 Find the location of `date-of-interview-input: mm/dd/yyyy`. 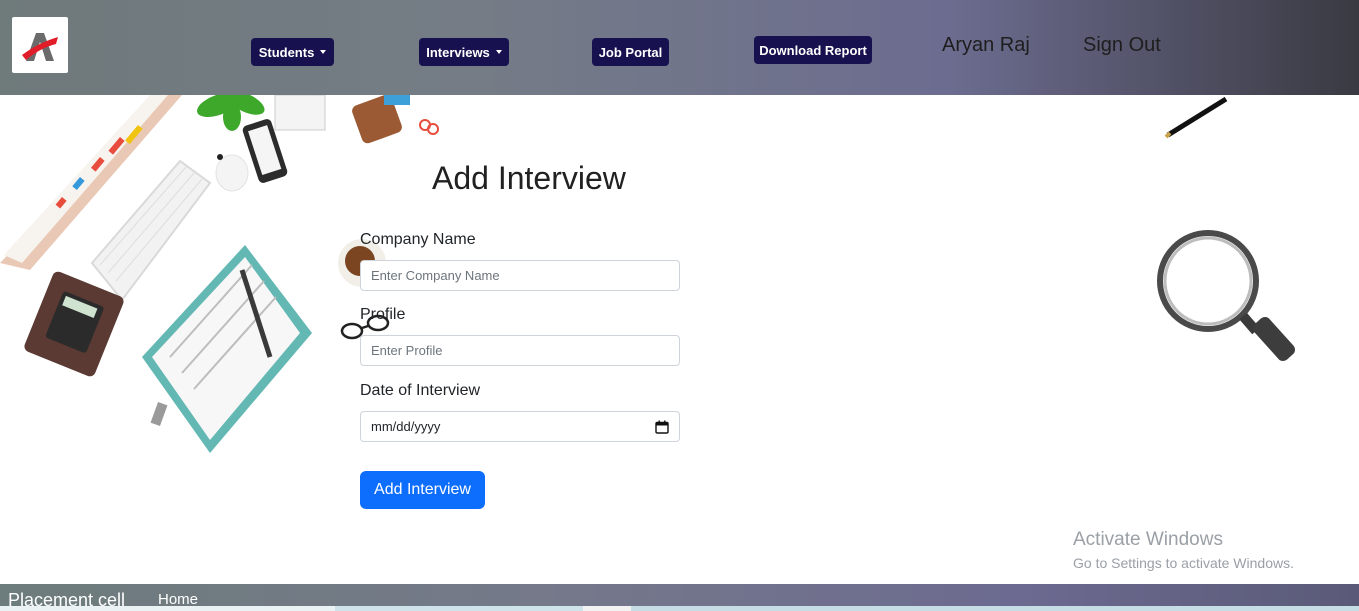

date-of-interview-input: mm/dd/yyyy is located at coordinates (520, 426).